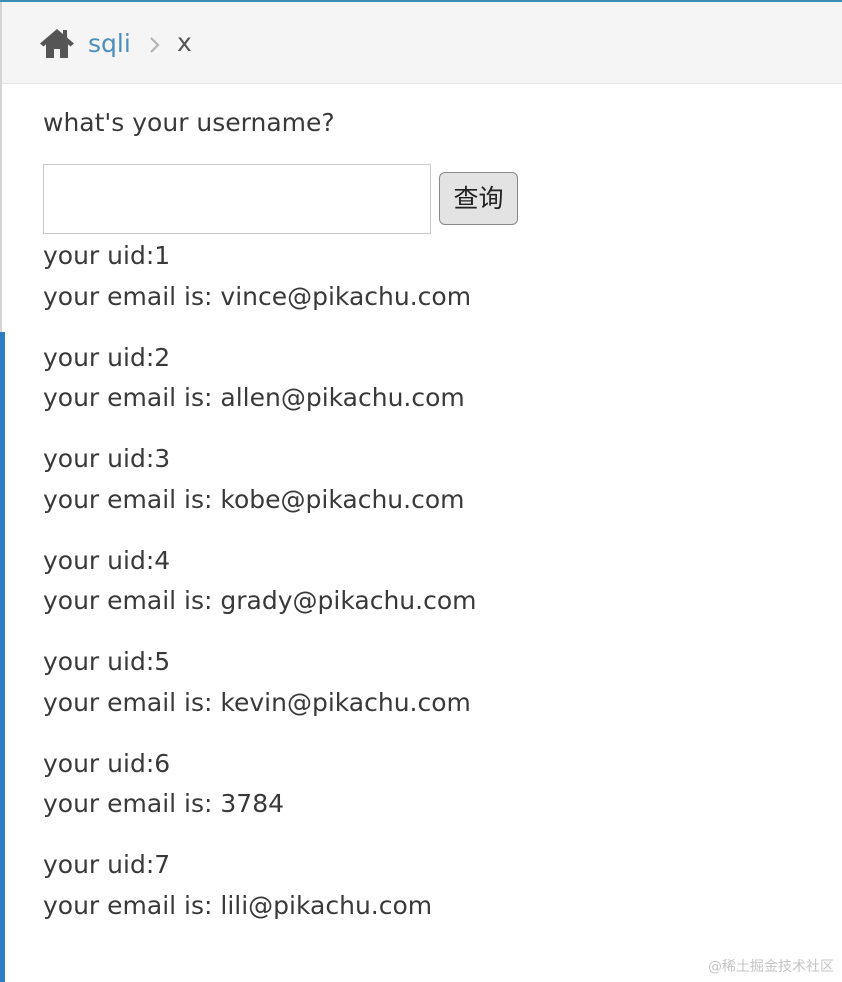 This screenshot has height=982, width=842. Describe the element at coordinates (107, 357) in the screenshot. I see `uid-line: your uid:2` at that location.